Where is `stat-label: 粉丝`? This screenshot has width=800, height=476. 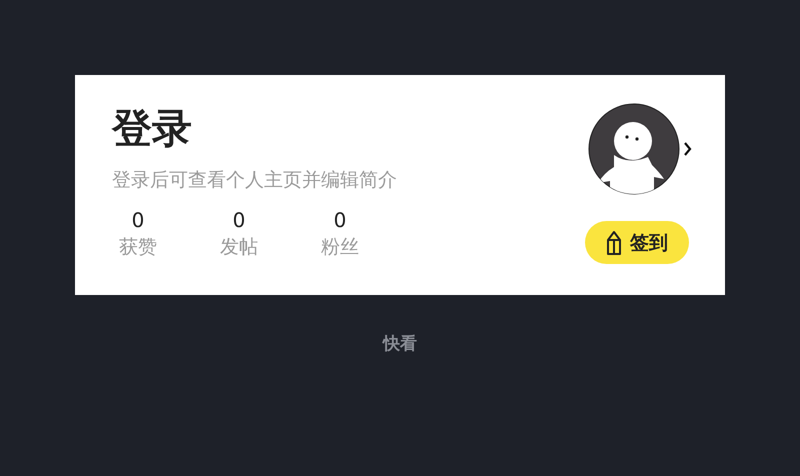 stat-label: 粉丝 is located at coordinates (340, 247).